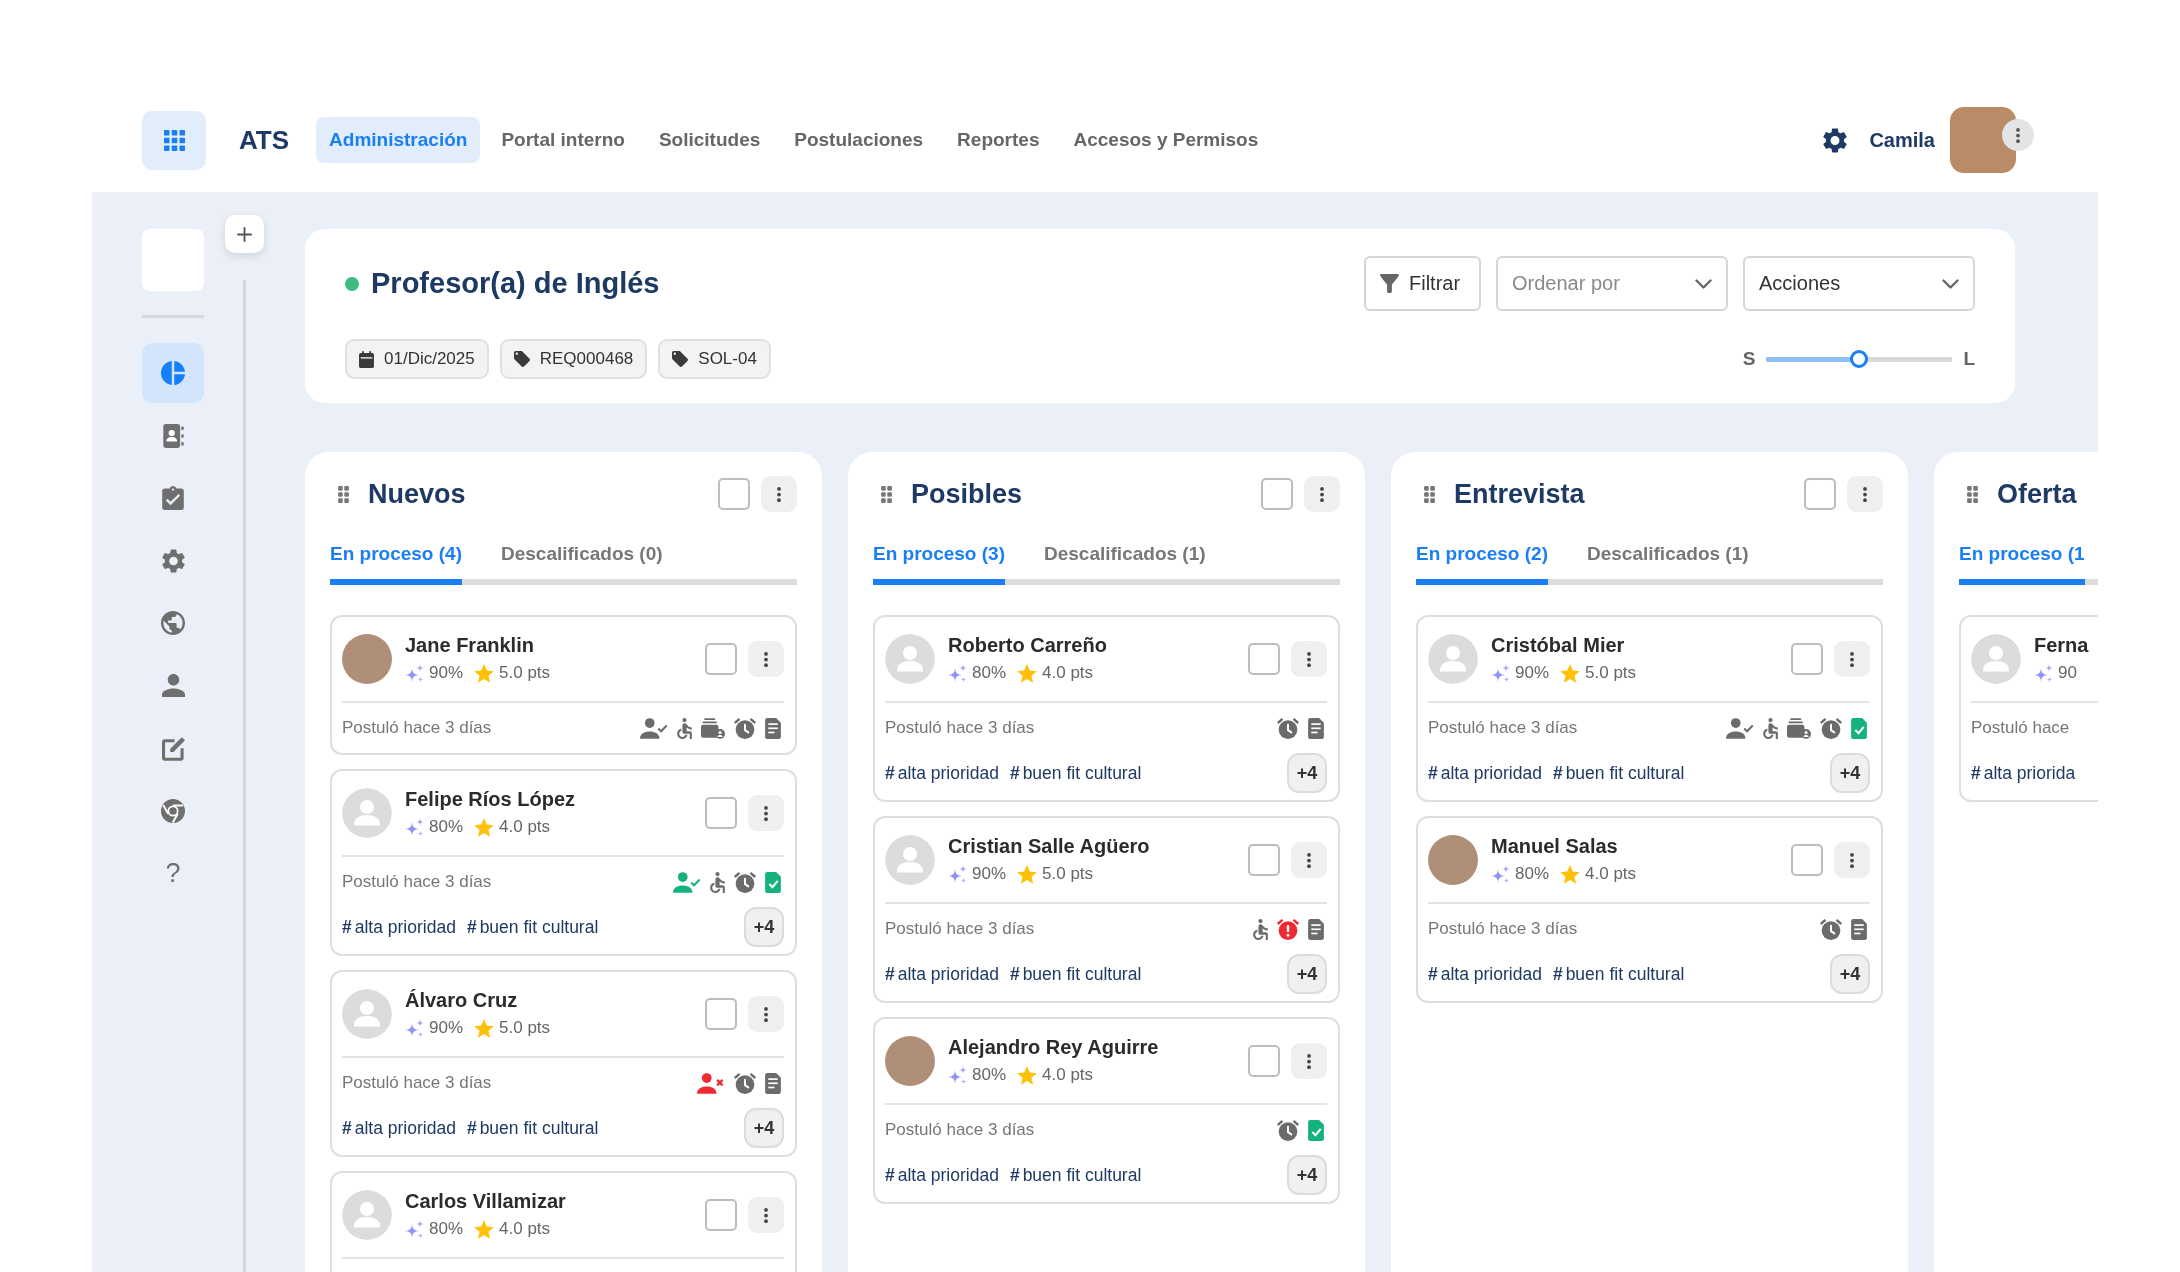 The image size is (2180, 1272). I want to click on app-name: ATS, so click(264, 140).